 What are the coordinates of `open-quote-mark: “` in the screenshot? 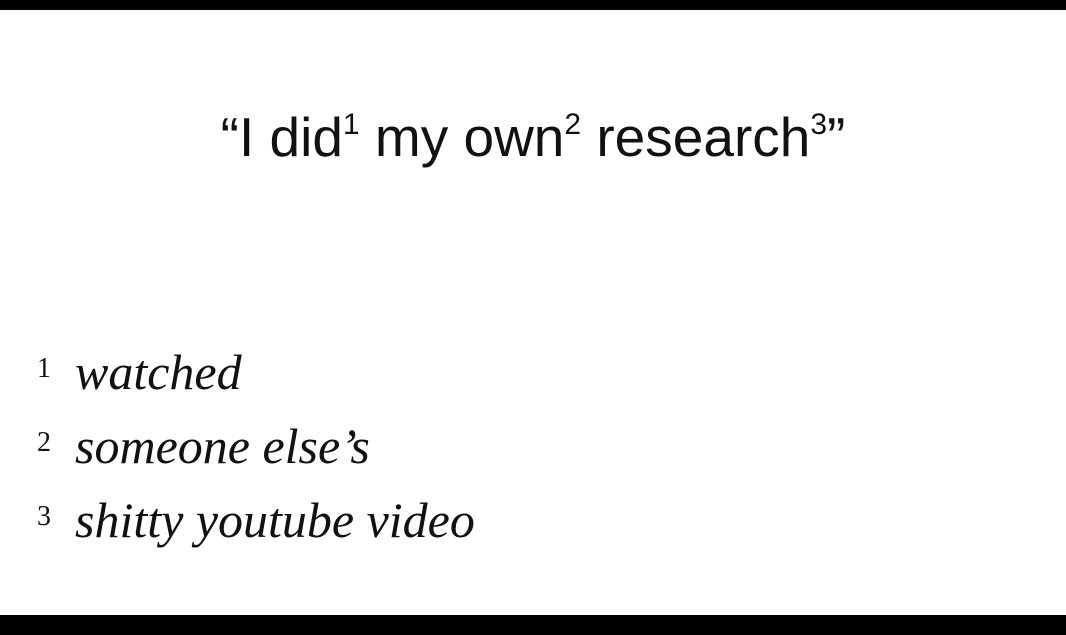 It's located at (229, 137).